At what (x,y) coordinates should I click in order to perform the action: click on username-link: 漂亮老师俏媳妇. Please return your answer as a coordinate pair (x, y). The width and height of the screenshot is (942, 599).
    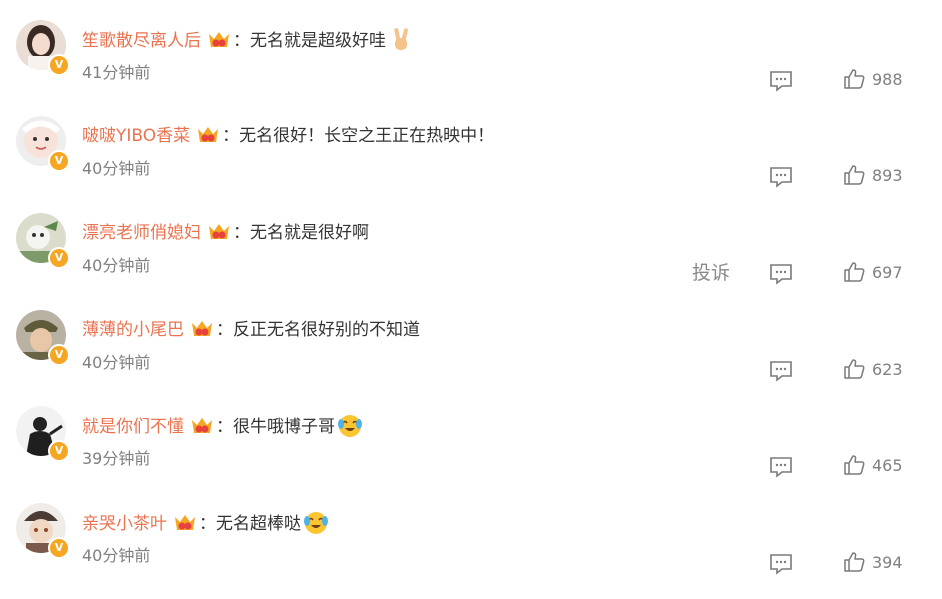
    Looking at the image, I should click on (141, 233).